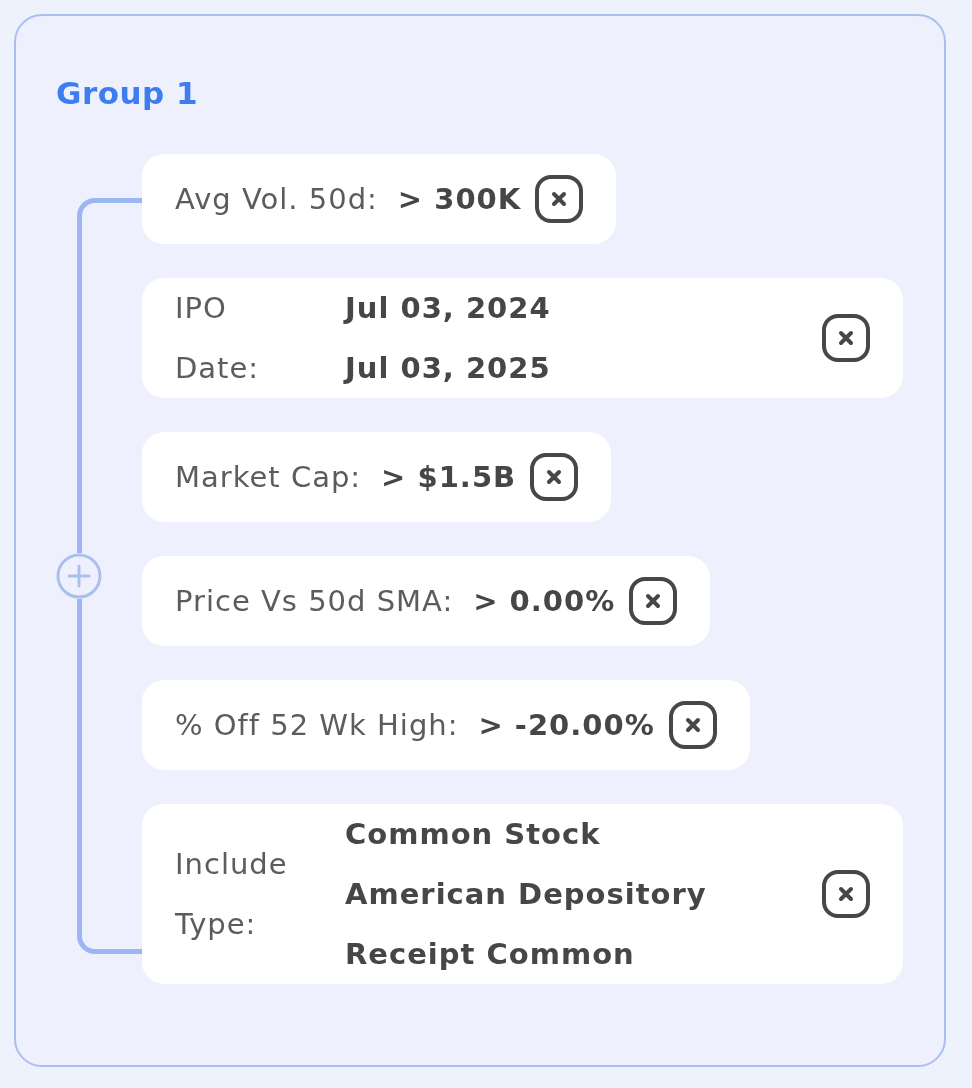 This screenshot has width=972, height=1088. What do you see at coordinates (268, 477) in the screenshot?
I see `filter-label: Market Cap:` at bounding box center [268, 477].